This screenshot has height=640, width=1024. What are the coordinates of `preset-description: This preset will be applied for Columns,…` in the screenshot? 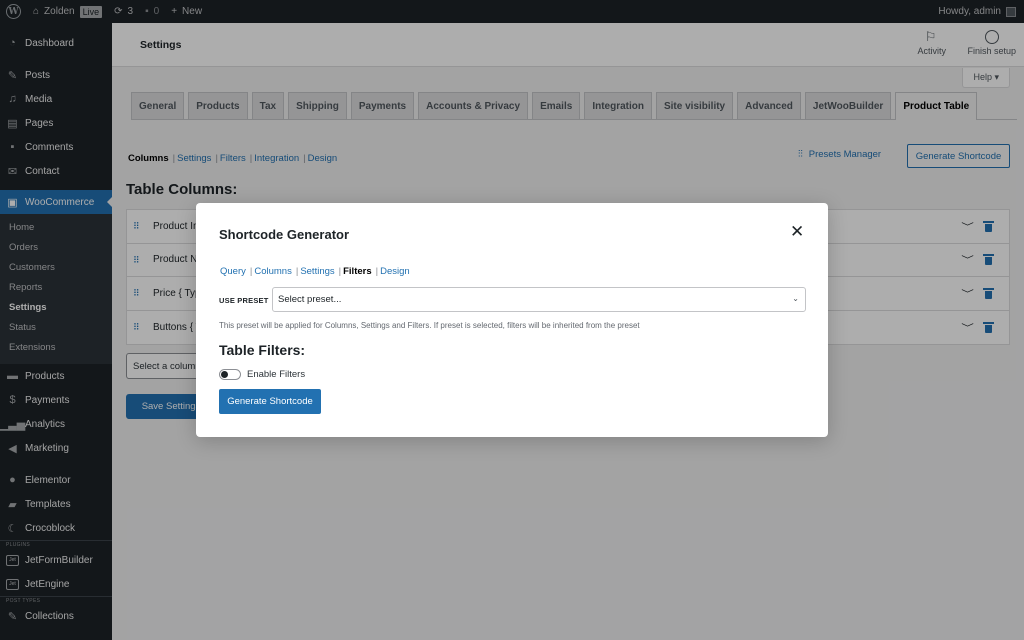 It's located at (429, 325).